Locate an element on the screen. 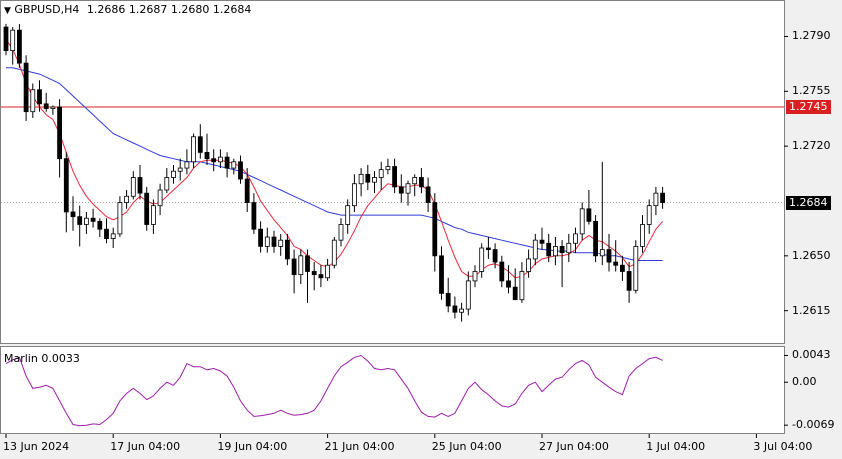  osc-tick-label: 0.00 is located at coordinates (804, 382).